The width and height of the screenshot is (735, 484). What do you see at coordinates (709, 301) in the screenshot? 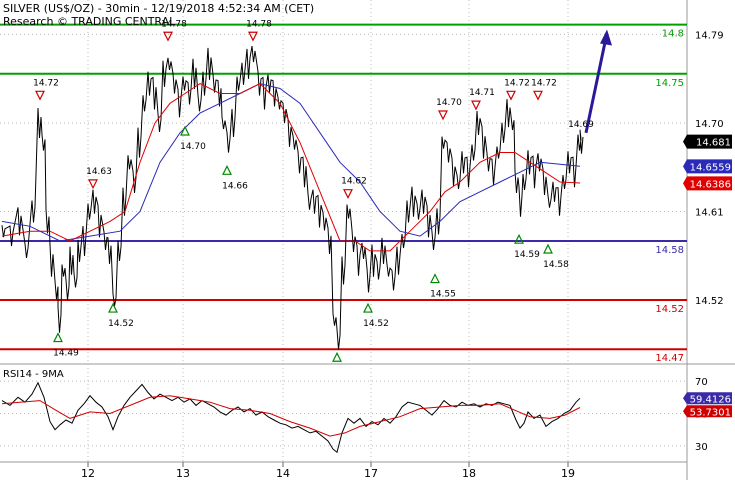
I see `price-tick-label: 14.52` at bounding box center [709, 301].